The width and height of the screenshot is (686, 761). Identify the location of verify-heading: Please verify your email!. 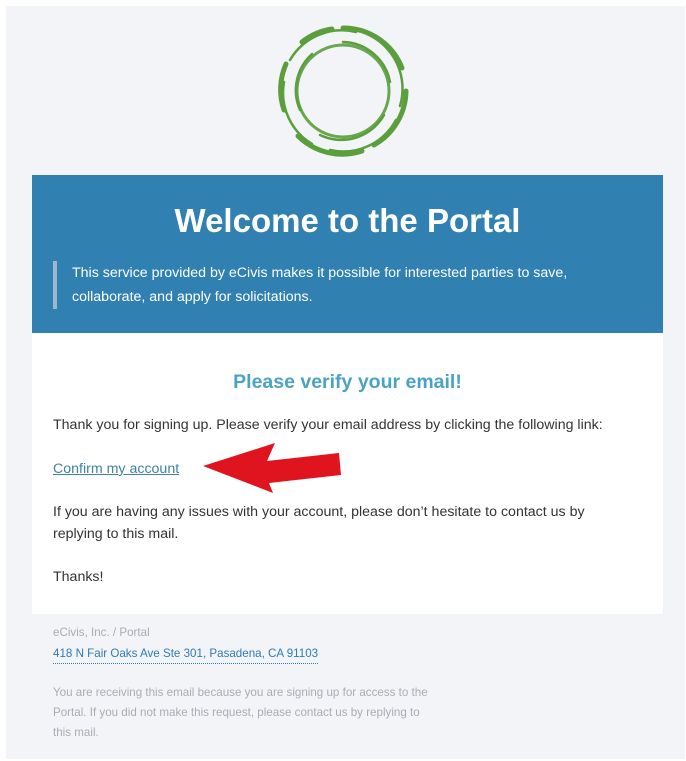
(347, 382).